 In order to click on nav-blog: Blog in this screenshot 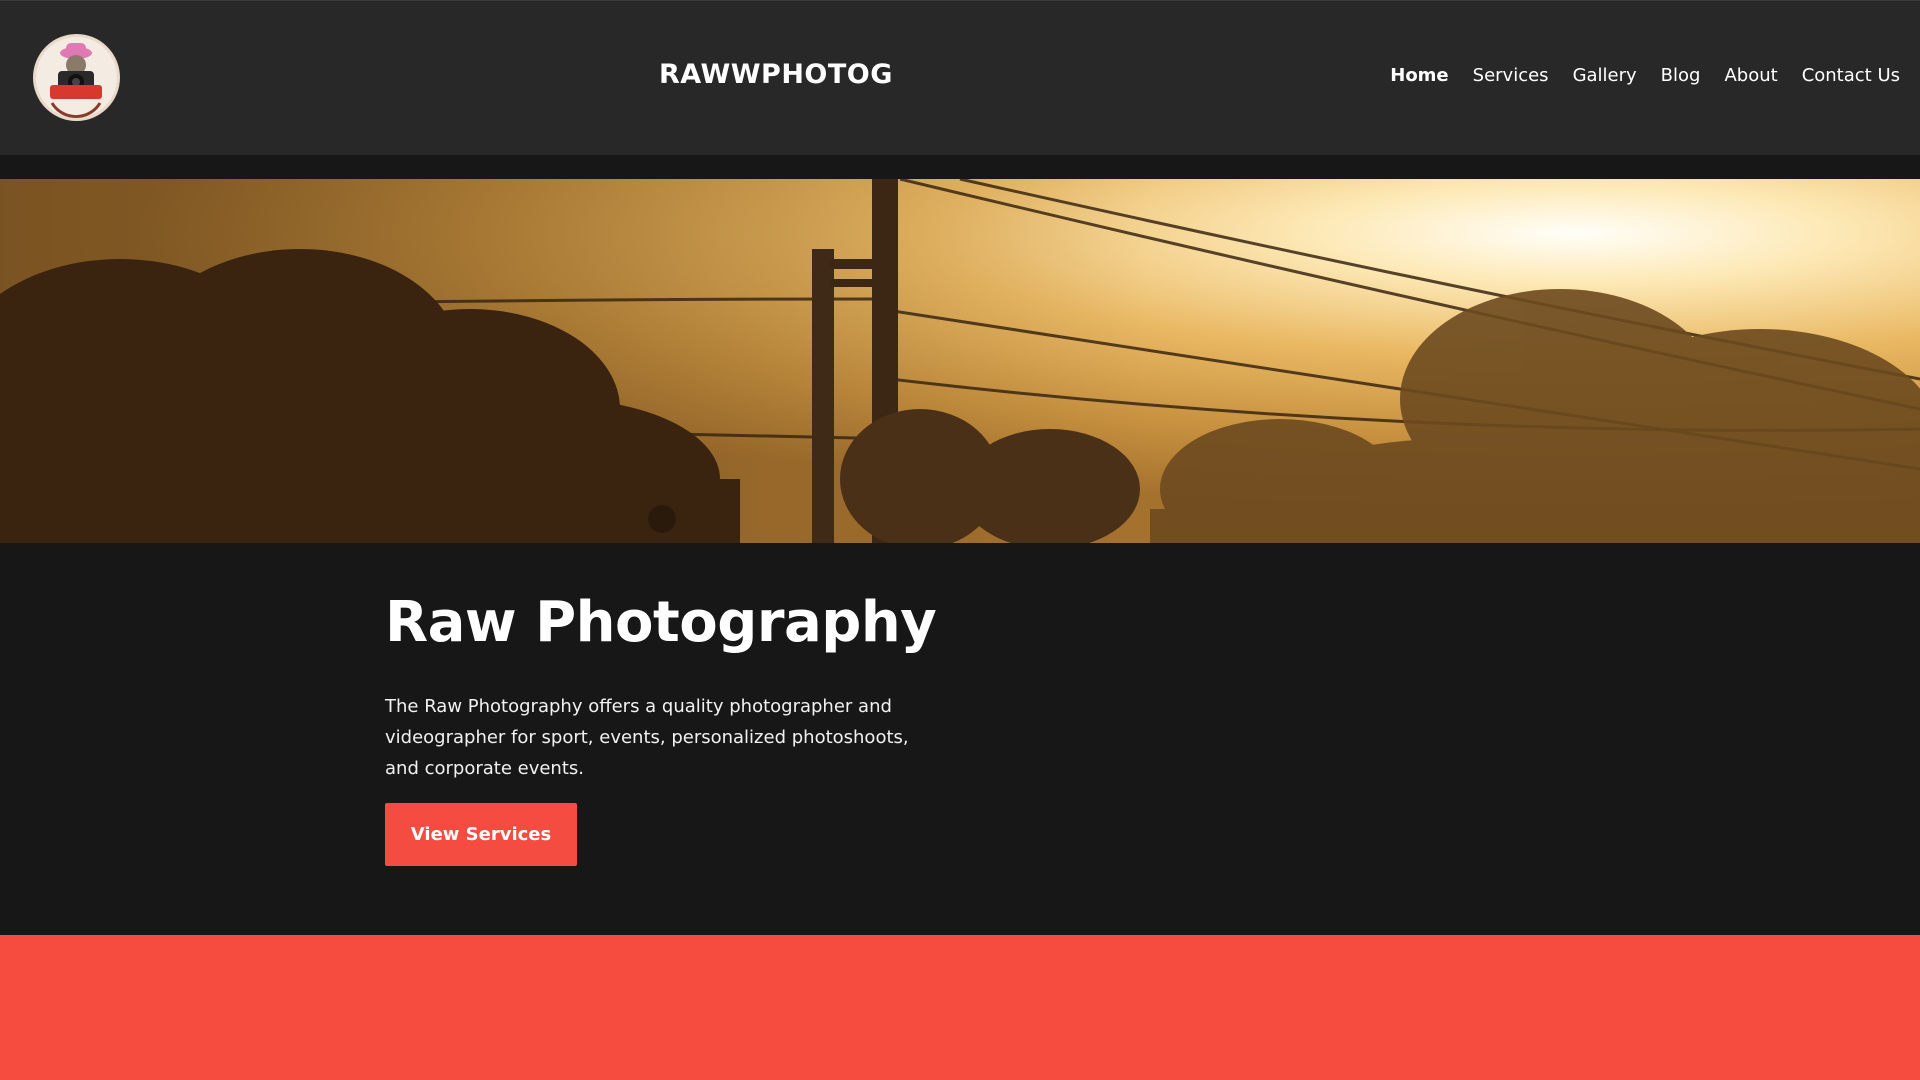, I will do `click(1681, 75)`.